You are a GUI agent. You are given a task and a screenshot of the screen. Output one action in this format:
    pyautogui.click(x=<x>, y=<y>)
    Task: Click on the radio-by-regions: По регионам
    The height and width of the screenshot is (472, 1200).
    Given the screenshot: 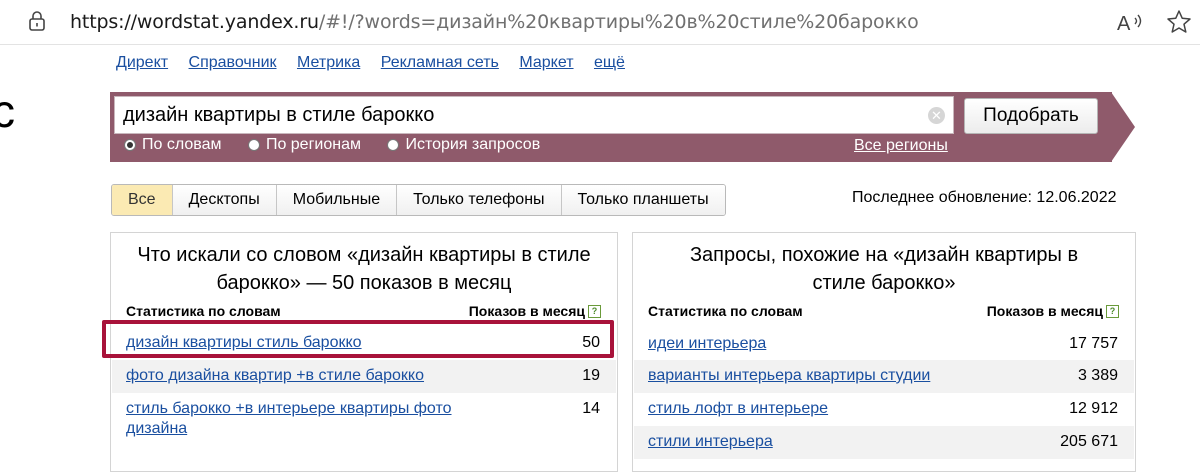 What is the action you would take?
    pyautogui.click(x=304, y=145)
    